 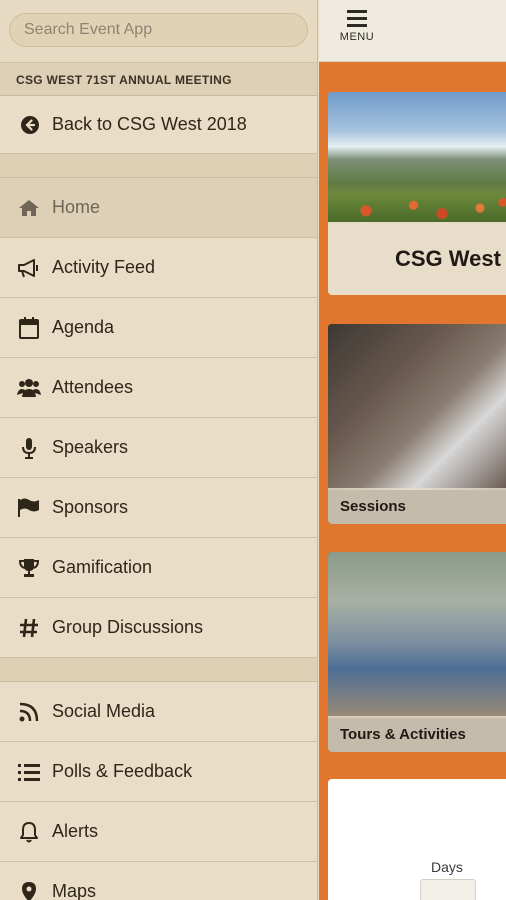 I want to click on nav-item-speakers: Speakers, so click(x=158, y=448).